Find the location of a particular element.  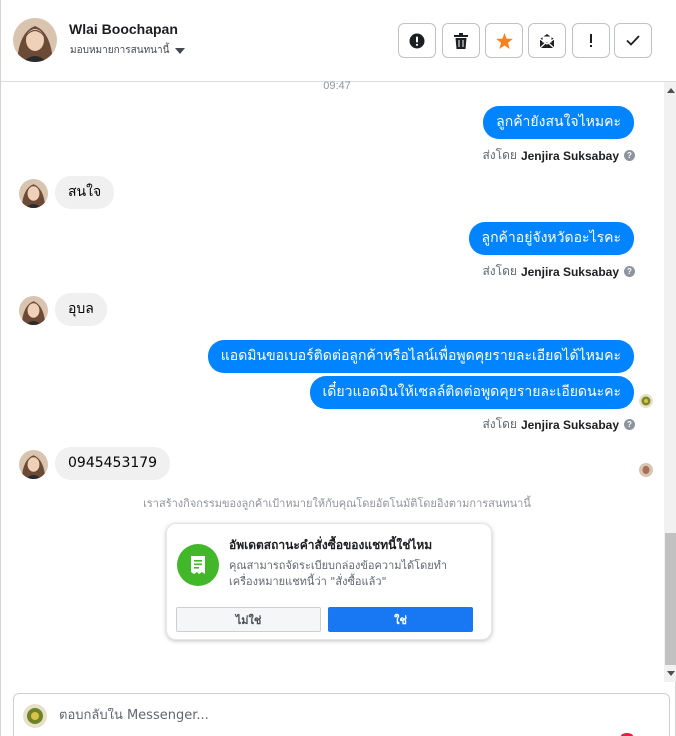

scroll-down-icon is located at coordinates (671, 673).